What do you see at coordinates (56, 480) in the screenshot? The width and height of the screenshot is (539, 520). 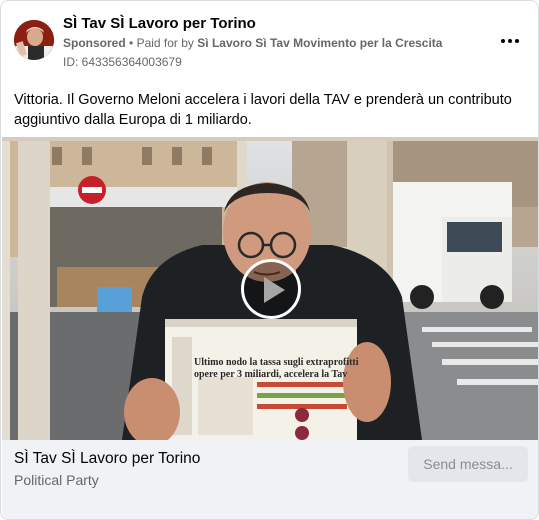 I see `footer-category: Political Party` at bounding box center [56, 480].